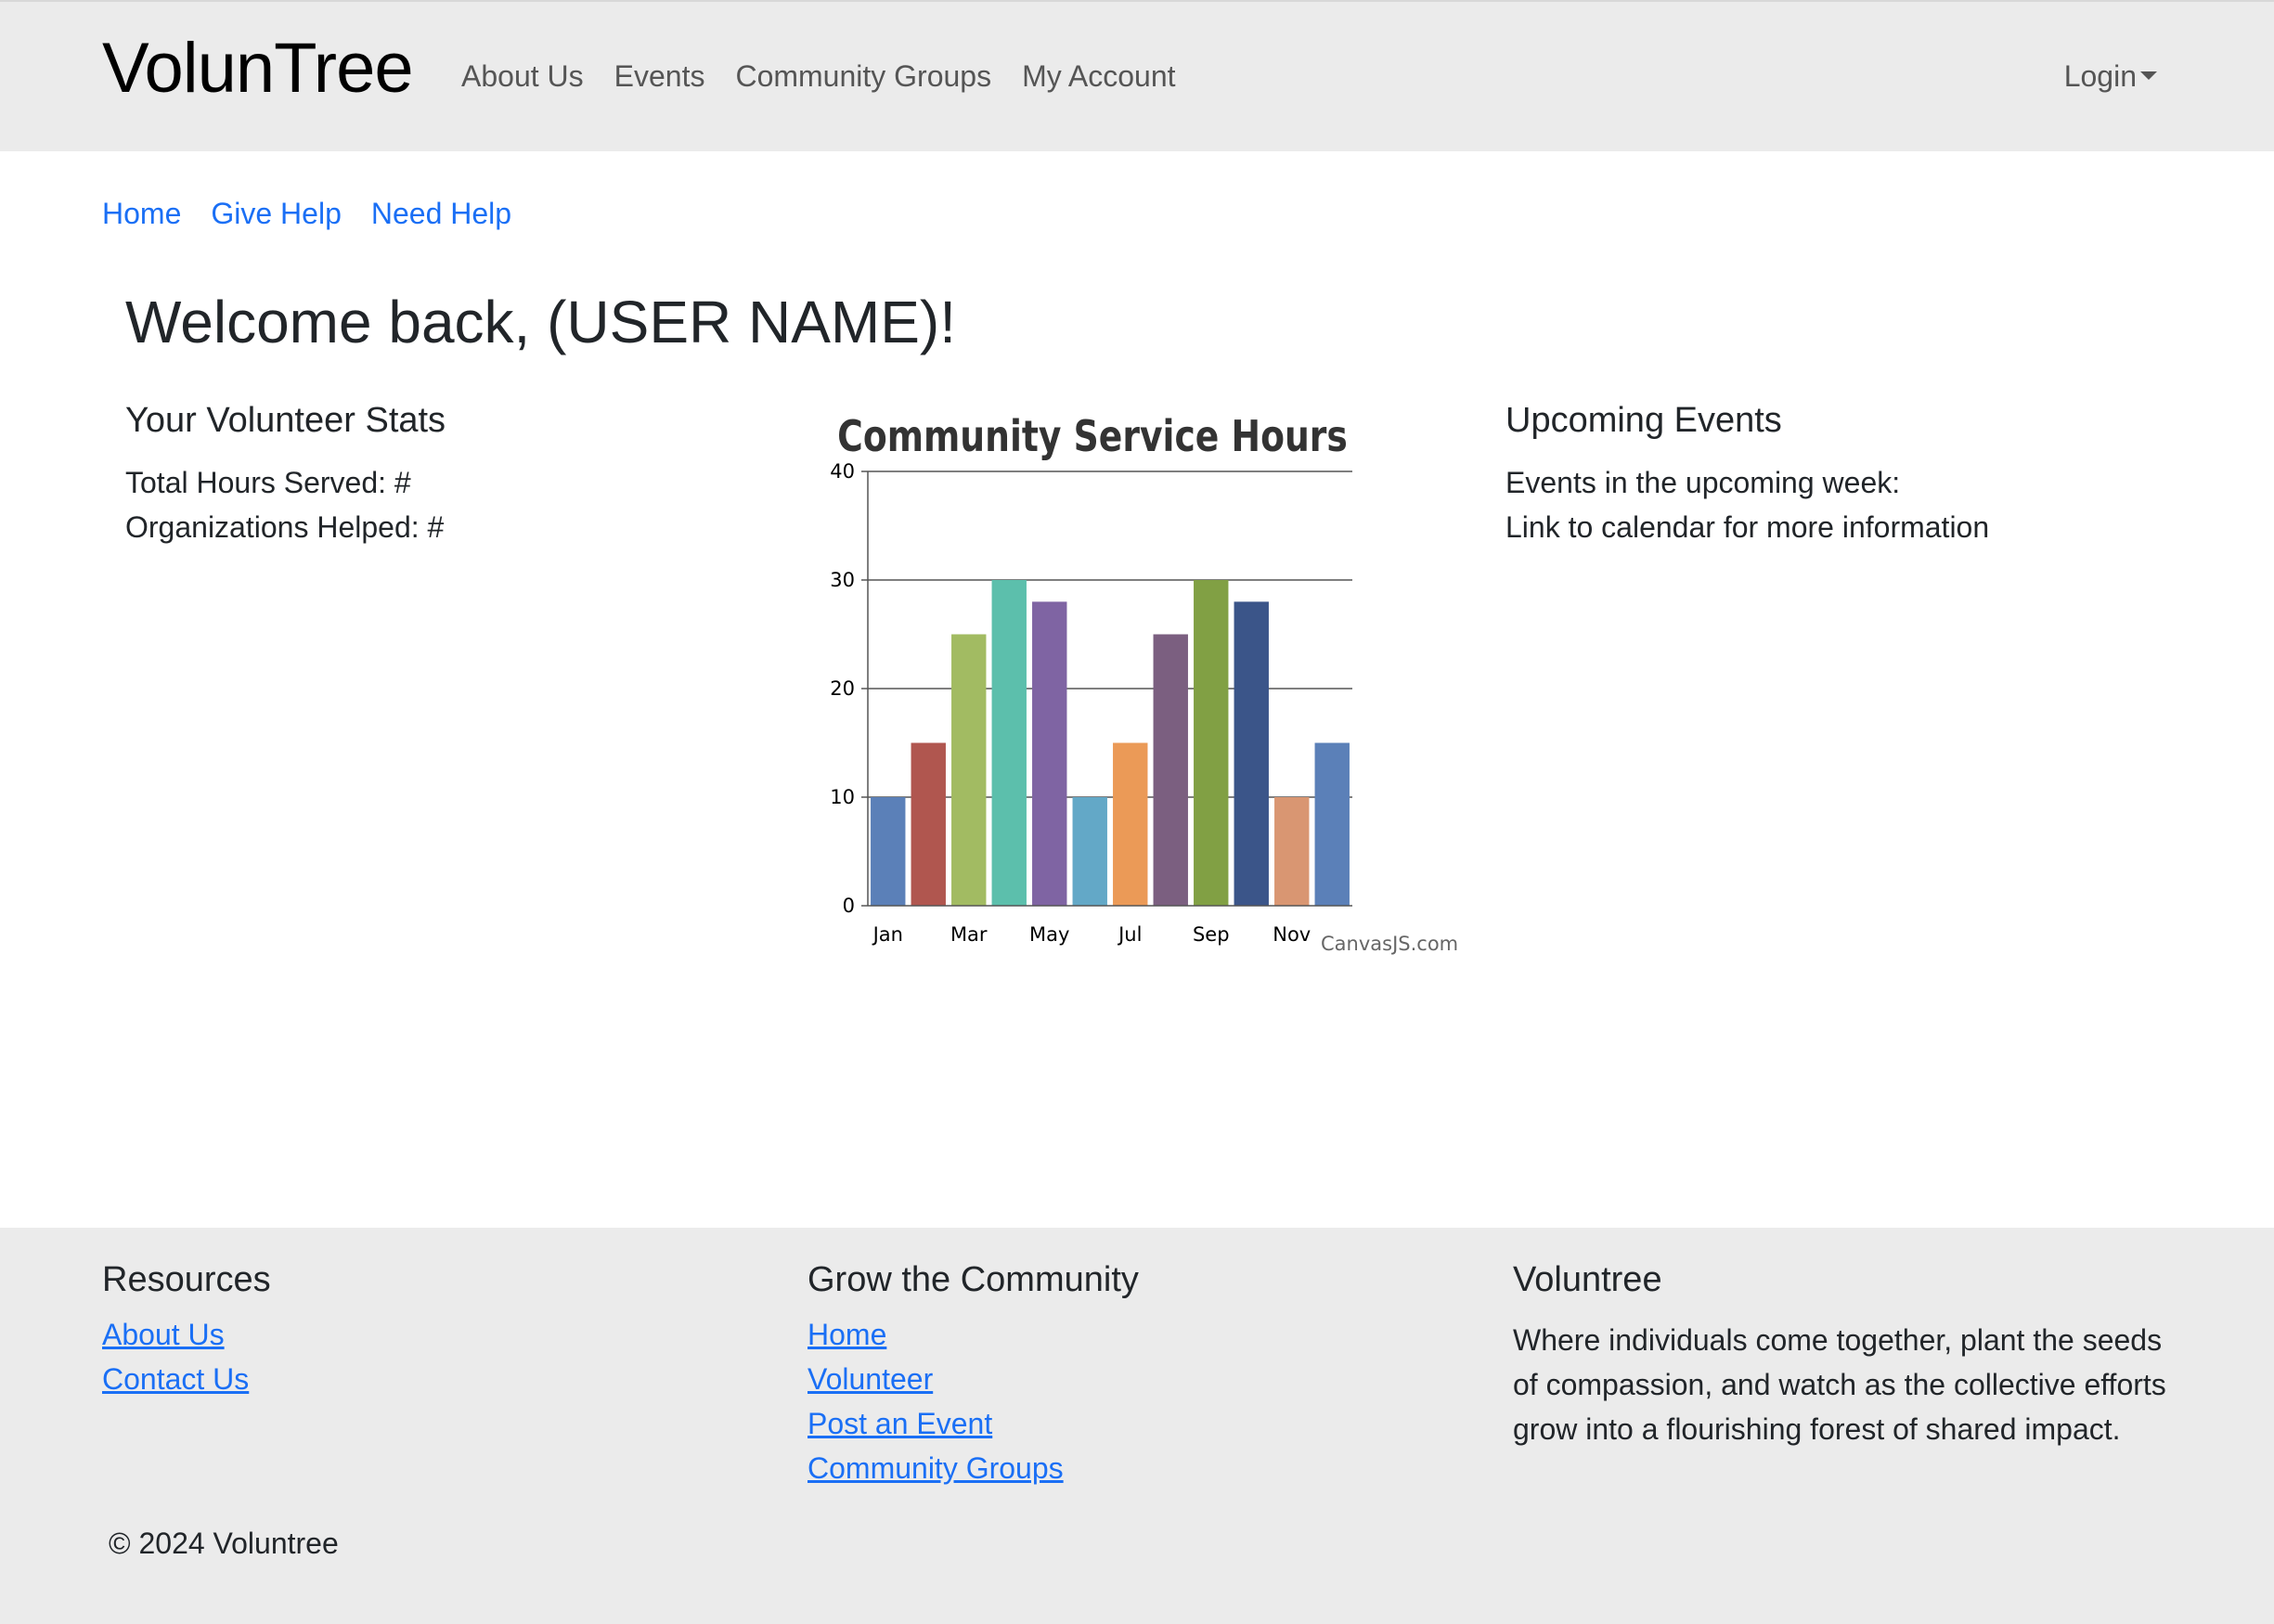 This screenshot has width=2274, height=1624. What do you see at coordinates (1643, 421) in the screenshot?
I see `events-title: Upcoming Events` at bounding box center [1643, 421].